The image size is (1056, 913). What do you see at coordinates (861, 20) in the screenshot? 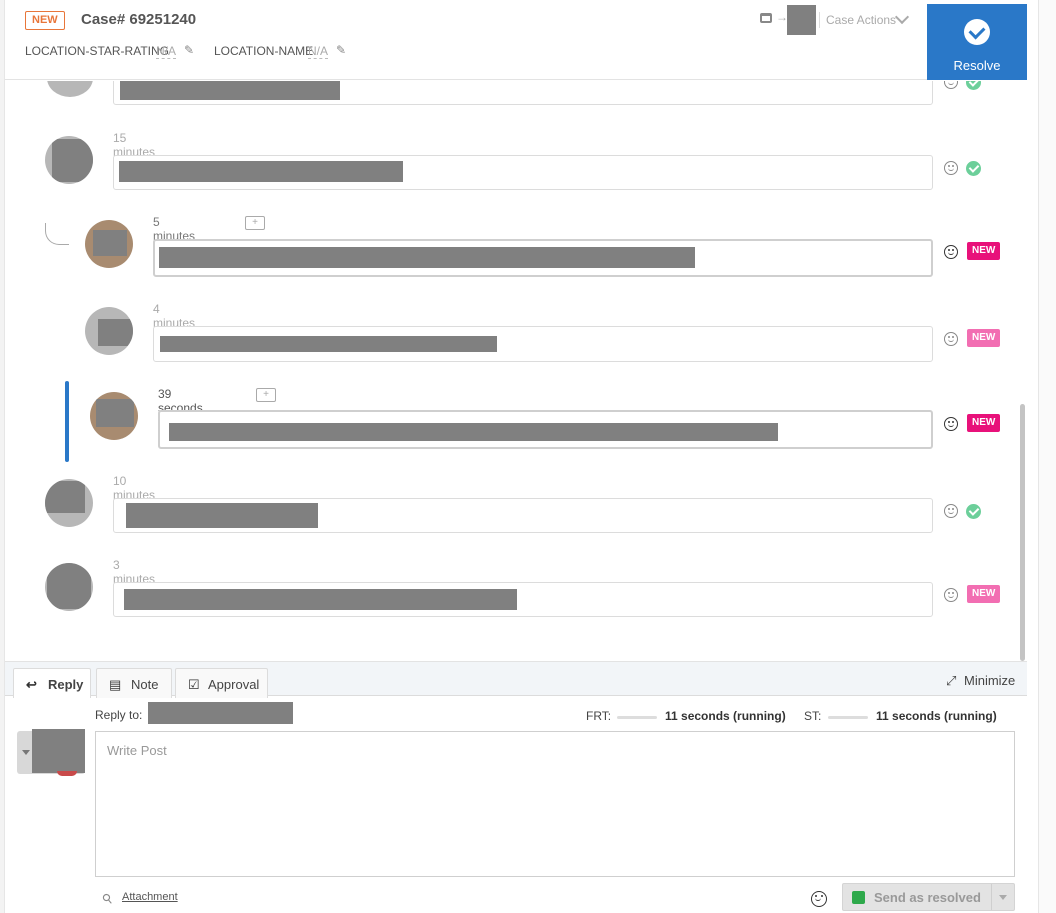
I see `case-actions-menu: Case Actions` at bounding box center [861, 20].